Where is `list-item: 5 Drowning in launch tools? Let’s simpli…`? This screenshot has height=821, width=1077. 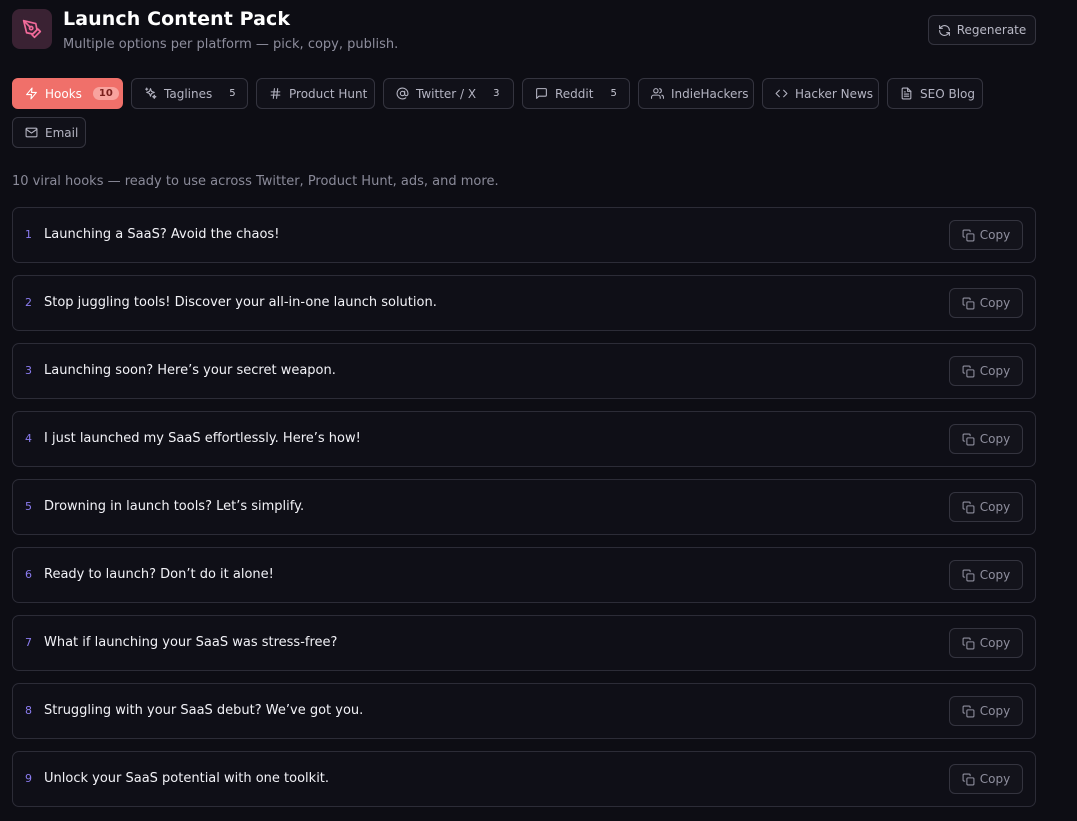
list-item: 5 Drowning in launch tools? Let’s simpli… is located at coordinates (524, 507).